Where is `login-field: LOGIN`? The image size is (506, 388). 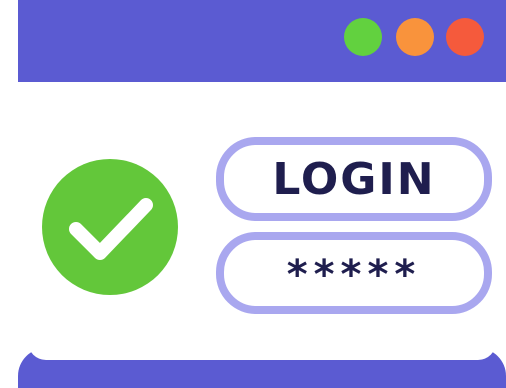 login-field: LOGIN is located at coordinates (354, 179).